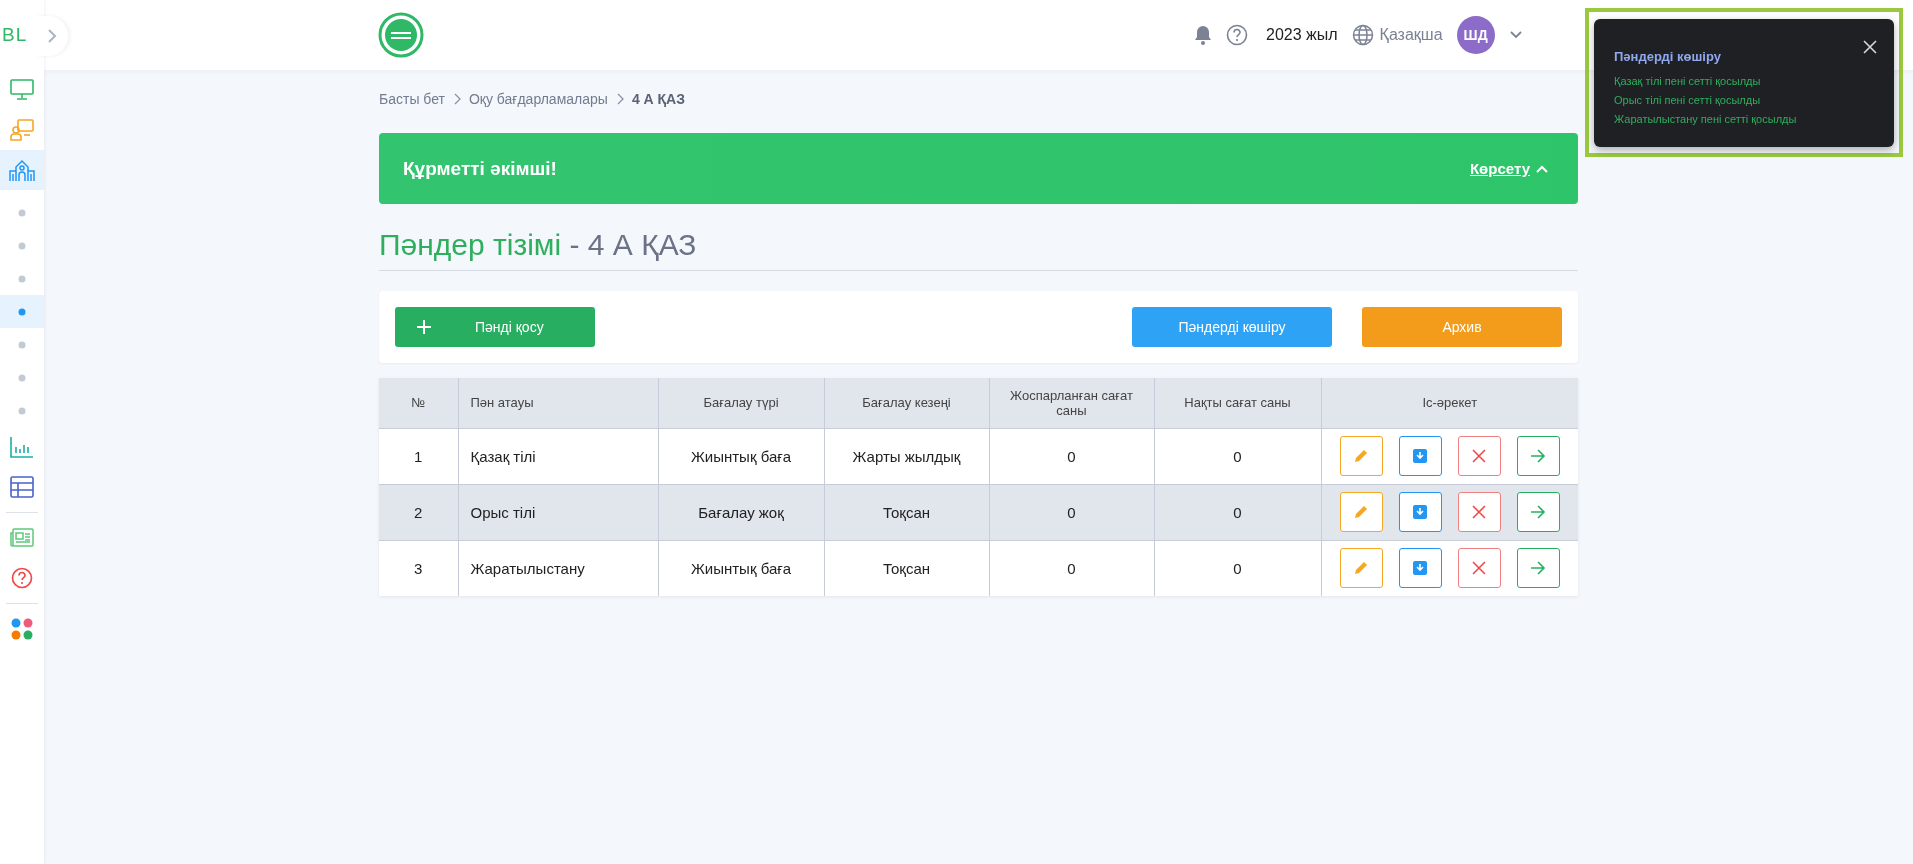  What do you see at coordinates (22, 629) in the screenshot?
I see `apps-icon` at bounding box center [22, 629].